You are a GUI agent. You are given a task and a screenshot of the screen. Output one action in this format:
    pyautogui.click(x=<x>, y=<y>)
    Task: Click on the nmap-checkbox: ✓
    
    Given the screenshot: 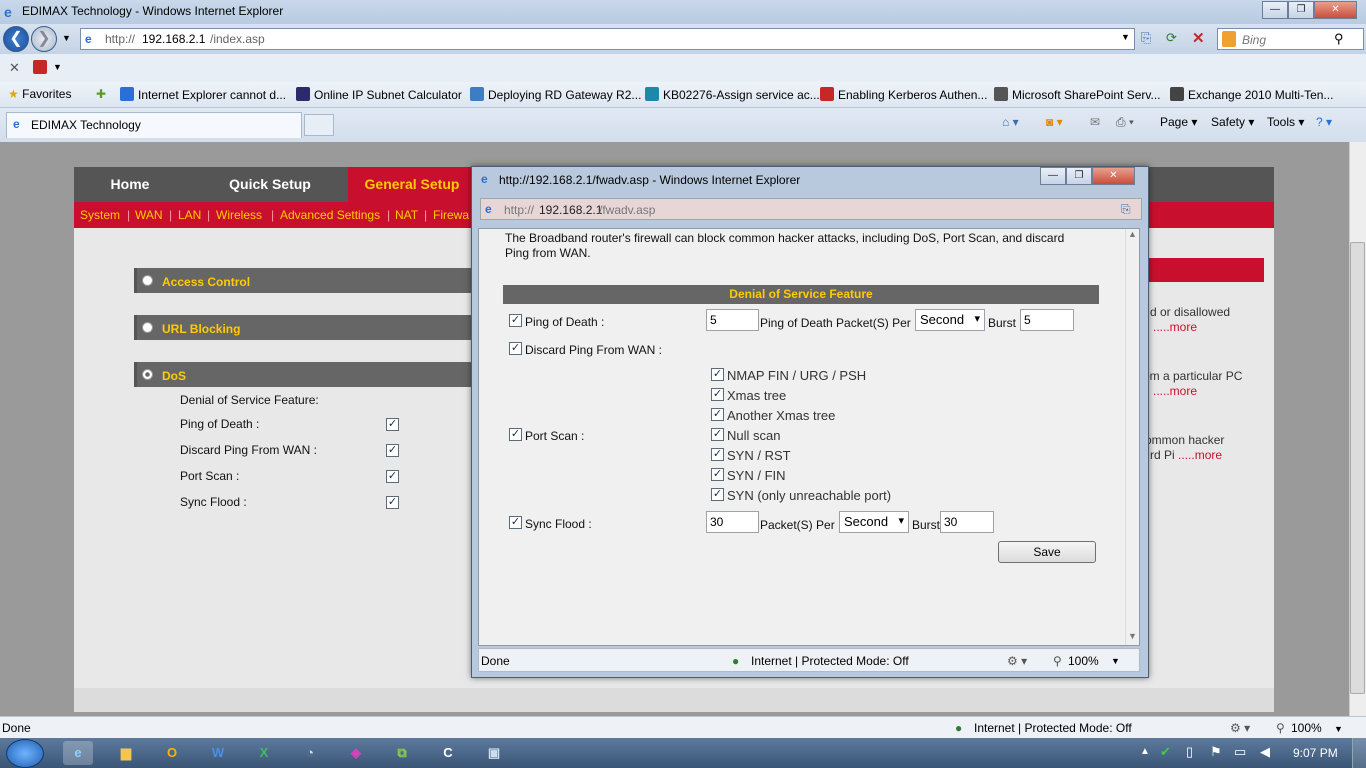 What is the action you would take?
    pyautogui.click(x=717, y=374)
    